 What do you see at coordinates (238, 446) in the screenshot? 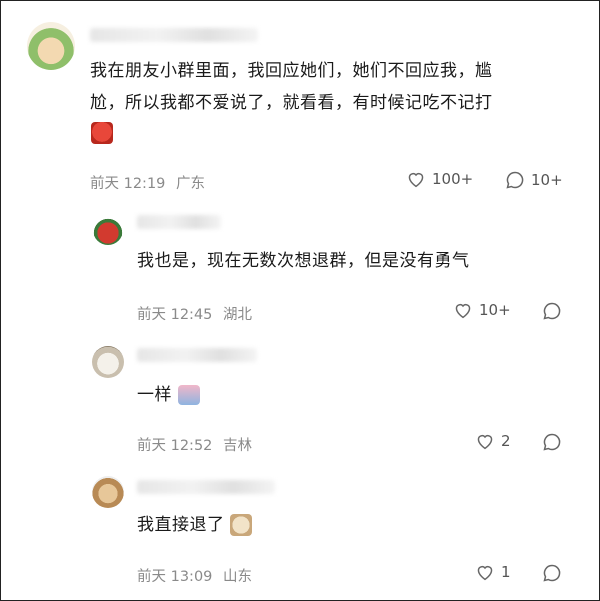
I see `comment-location: 吉林` at bounding box center [238, 446].